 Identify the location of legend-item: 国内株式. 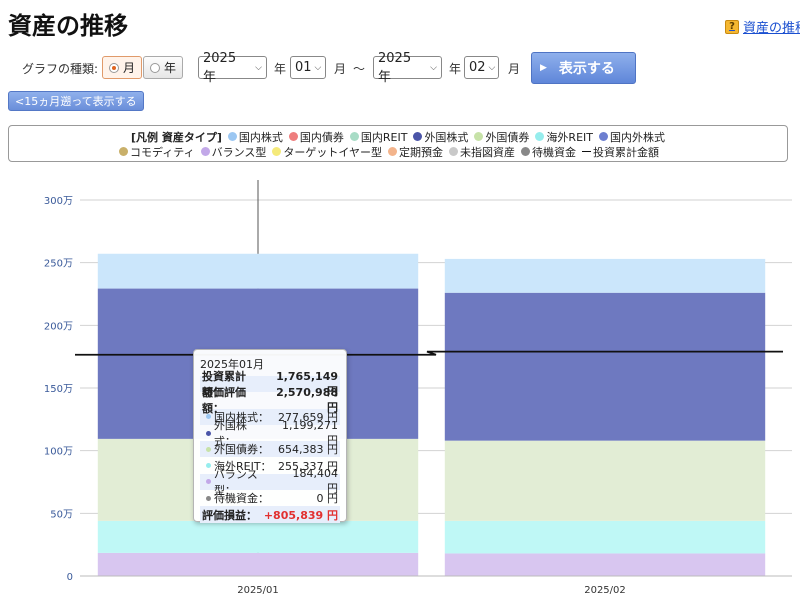
(255, 137).